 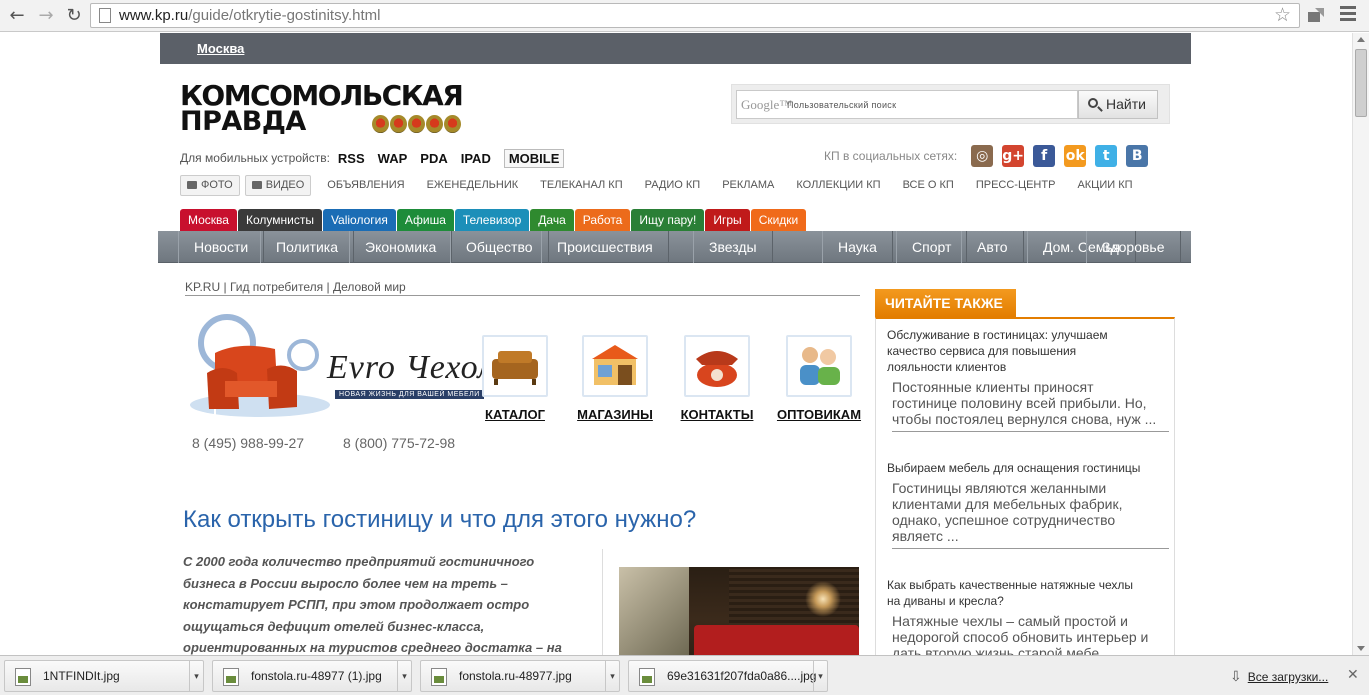 What do you see at coordinates (105, 15) in the screenshot?
I see `page-icon` at bounding box center [105, 15].